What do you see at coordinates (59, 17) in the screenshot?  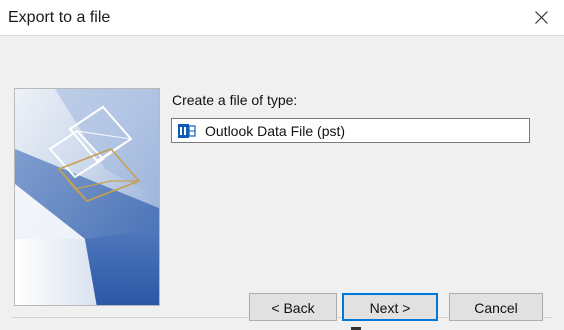 I see `window-title: Export to a file` at bounding box center [59, 17].